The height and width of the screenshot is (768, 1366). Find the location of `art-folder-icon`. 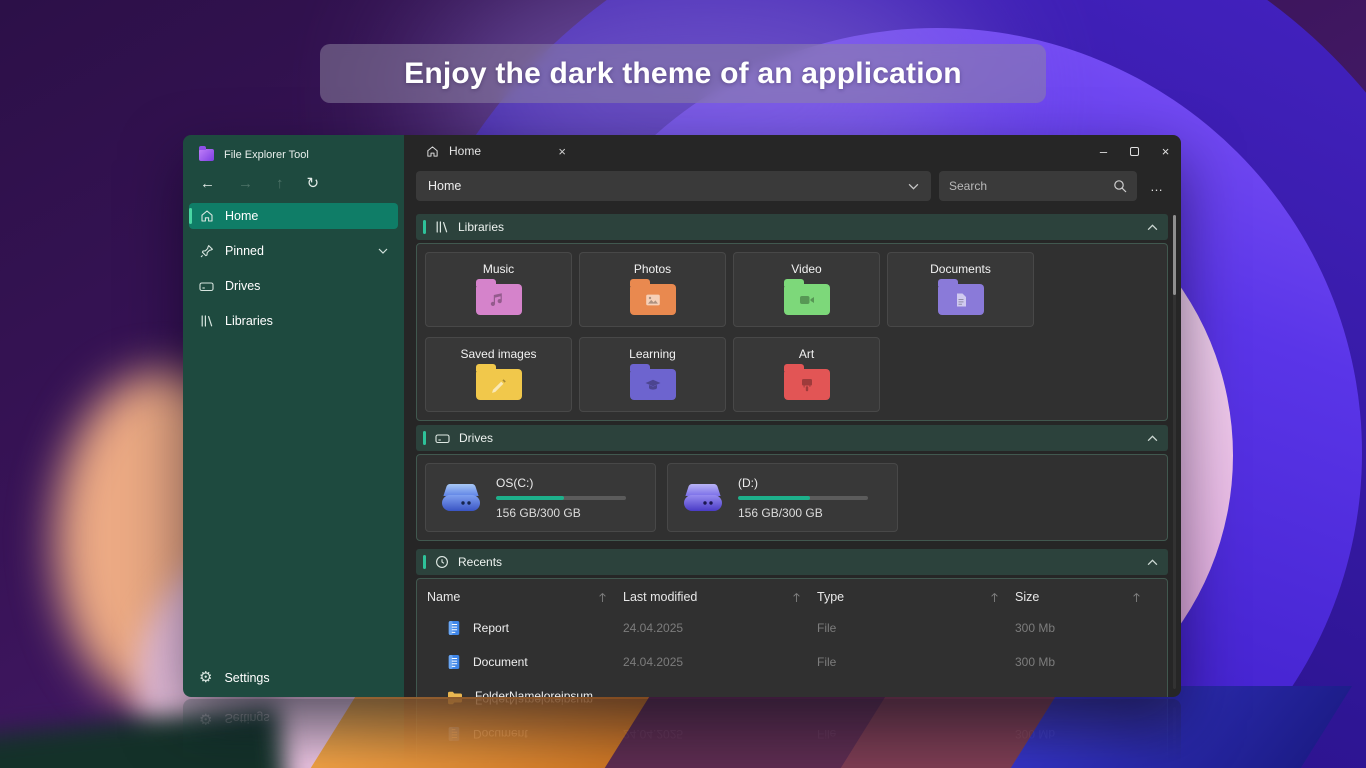

art-folder-icon is located at coordinates (806, 382).